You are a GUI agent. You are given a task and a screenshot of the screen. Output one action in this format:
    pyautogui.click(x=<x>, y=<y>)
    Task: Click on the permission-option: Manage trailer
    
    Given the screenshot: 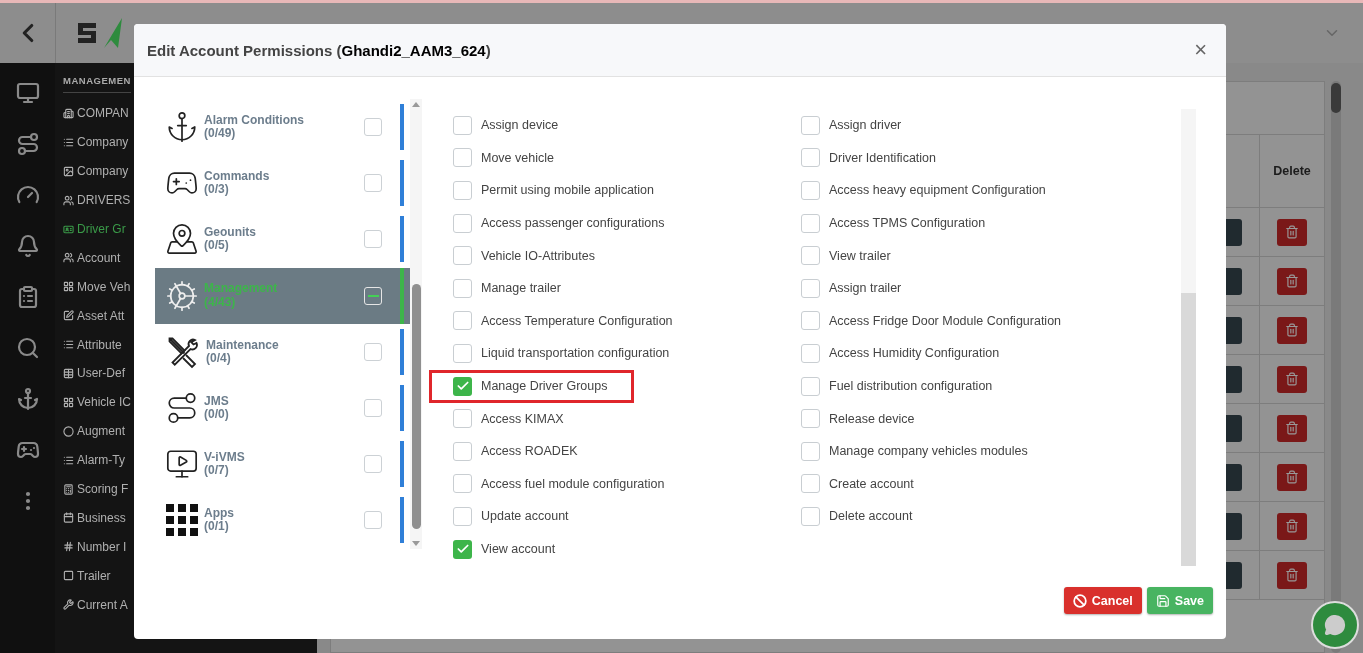 What is the action you would take?
    pyautogui.click(x=508, y=288)
    